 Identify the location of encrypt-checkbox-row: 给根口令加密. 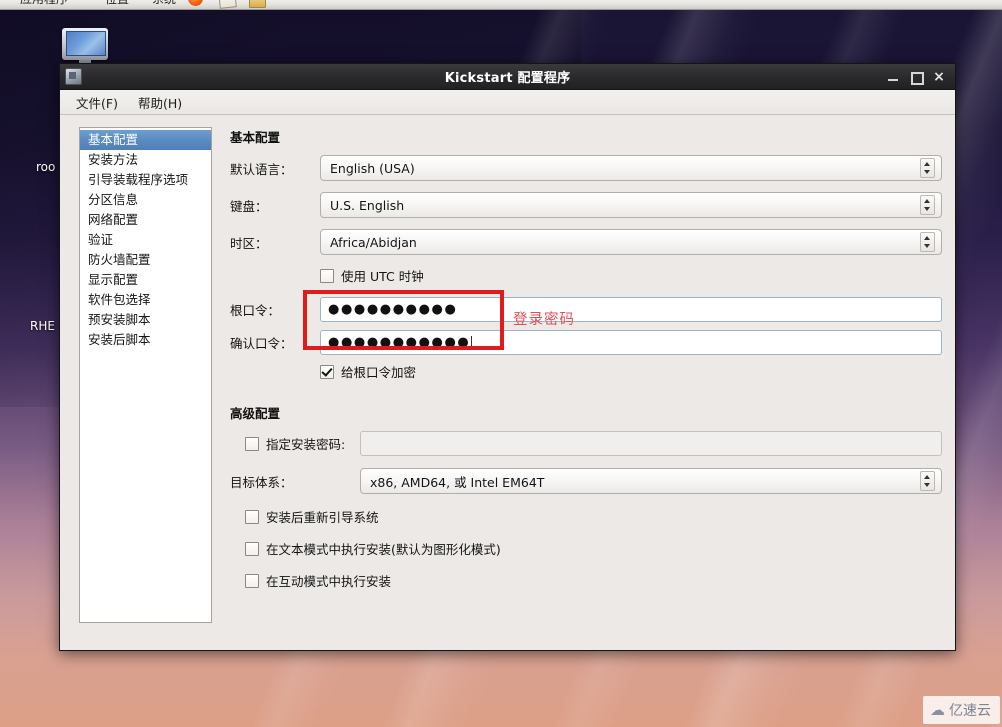
(368, 371).